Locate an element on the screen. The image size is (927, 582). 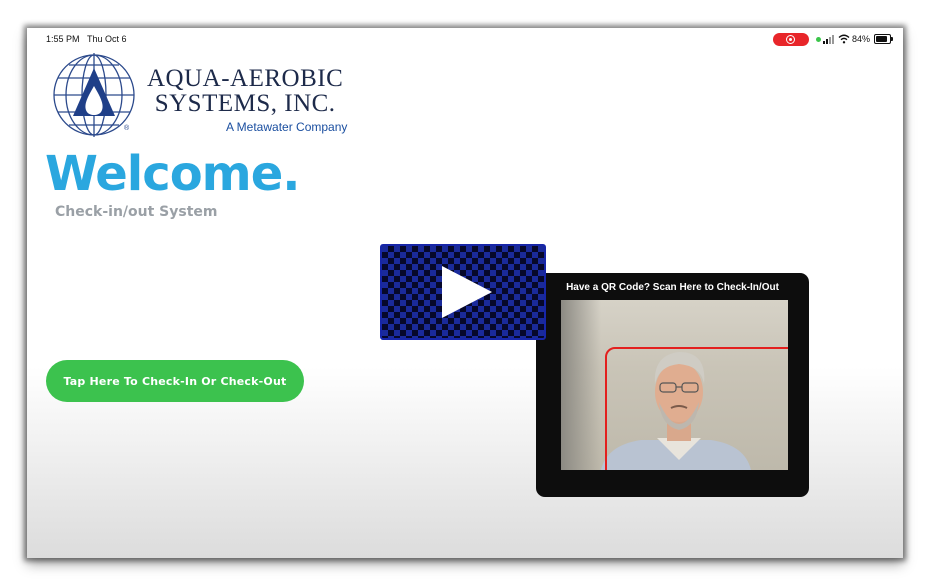
play-icon is located at coordinates (467, 292).